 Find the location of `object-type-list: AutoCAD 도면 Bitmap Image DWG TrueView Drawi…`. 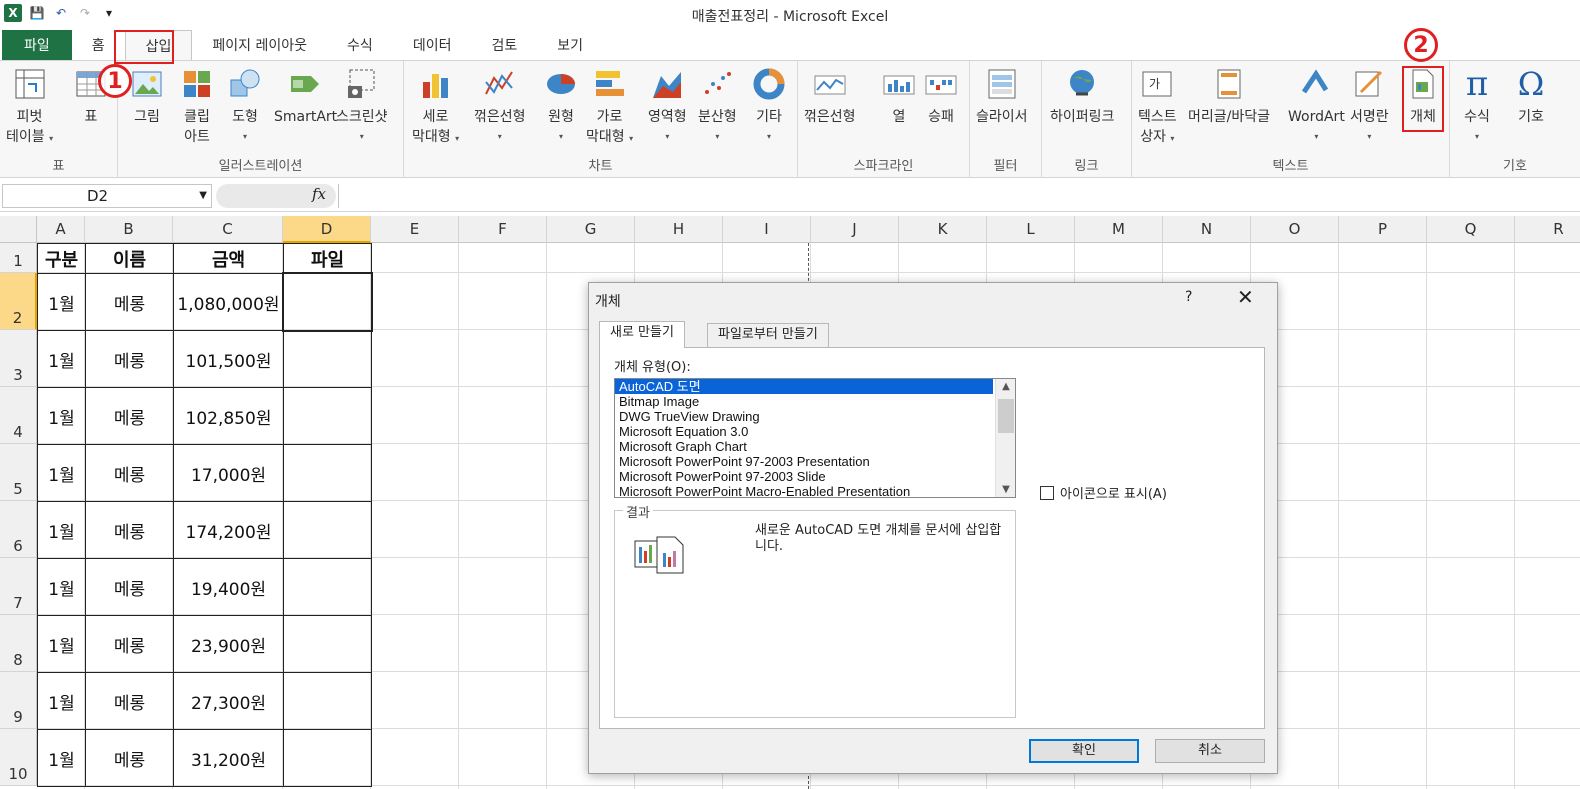

object-type-list: AutoCAD 도면 Bitmap Image DWG TrueView Drawi… is located at coordinates (815, 438).